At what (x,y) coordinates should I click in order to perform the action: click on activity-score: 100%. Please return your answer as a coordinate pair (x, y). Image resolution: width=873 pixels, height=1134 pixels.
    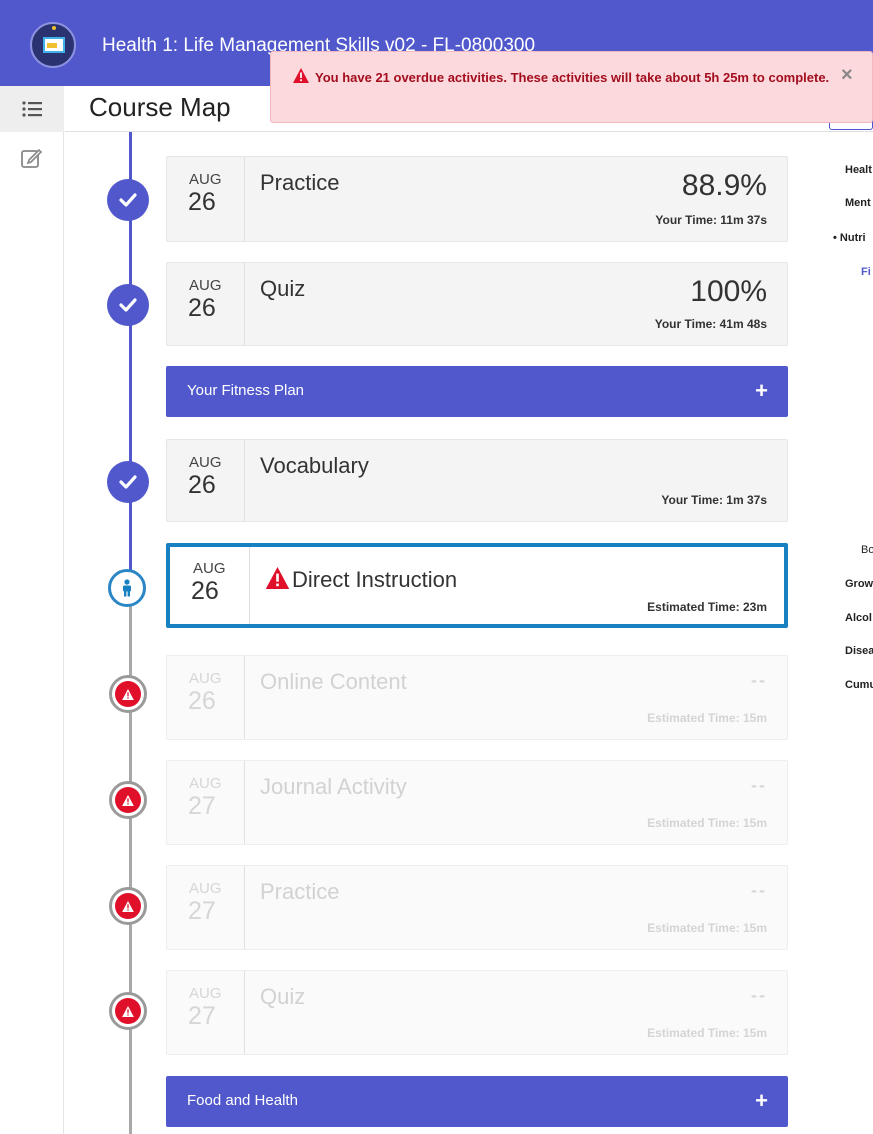
    Looking at the image, I should click on (728, 291).